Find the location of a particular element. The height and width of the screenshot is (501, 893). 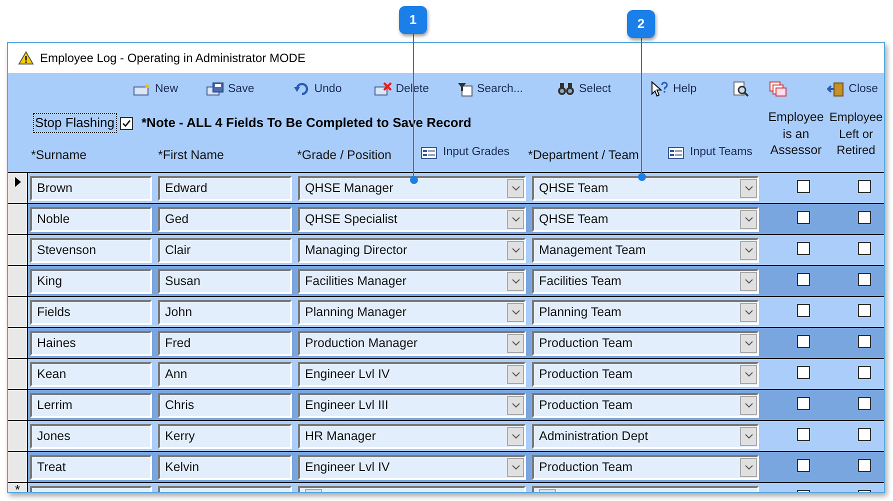

dropdown-field: Management Team is located at coordinates (645, 250).